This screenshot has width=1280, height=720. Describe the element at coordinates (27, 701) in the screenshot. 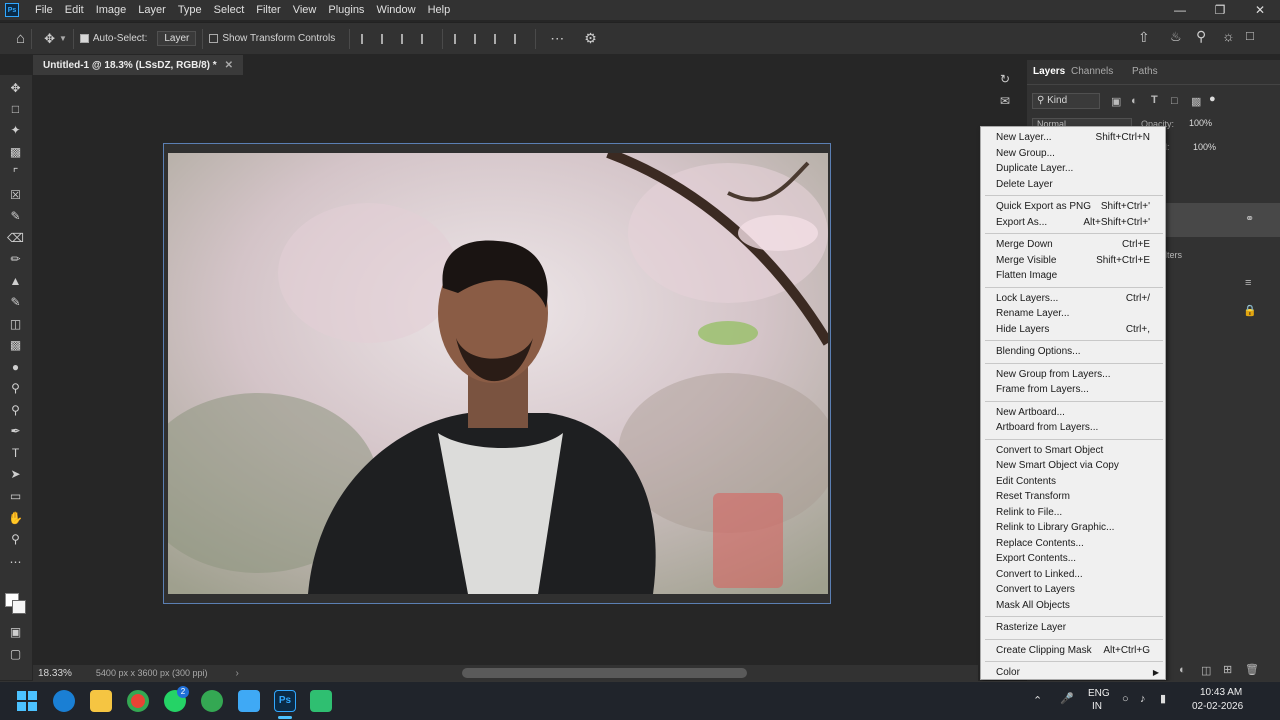

I see `windows-start-icon` at that location.